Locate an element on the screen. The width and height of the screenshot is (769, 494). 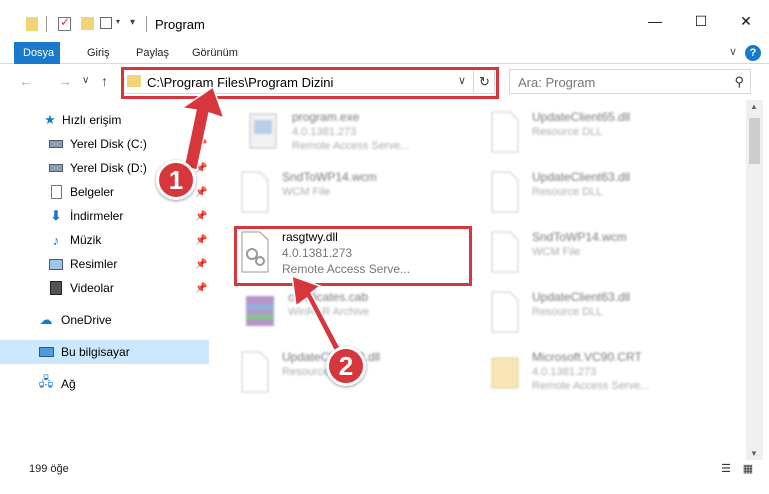
search-placeholder: Ara: Program is located at coordinates (557, 82).